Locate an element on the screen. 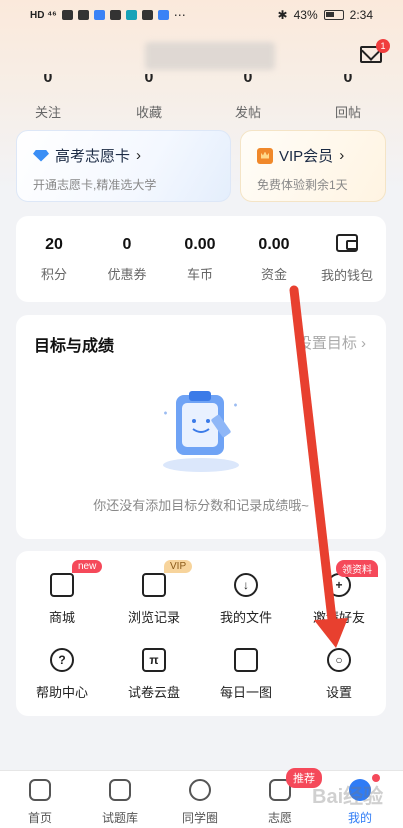 Image resolution: width=403 pixels, height=828 pixels. tool-shop: 商城 is located at coordinates (62, 599).